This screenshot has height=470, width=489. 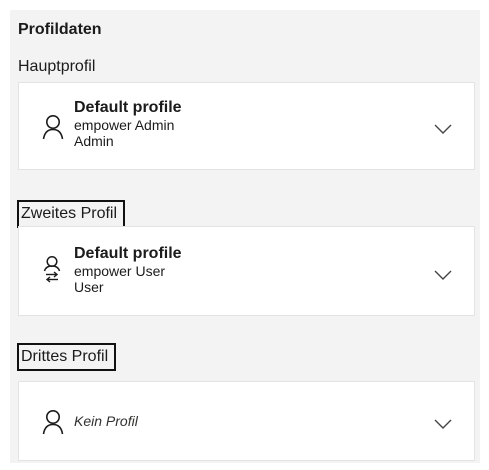 I want to click on empty-profile-placeholder: Kein Profil, so click(x=106, y=421).